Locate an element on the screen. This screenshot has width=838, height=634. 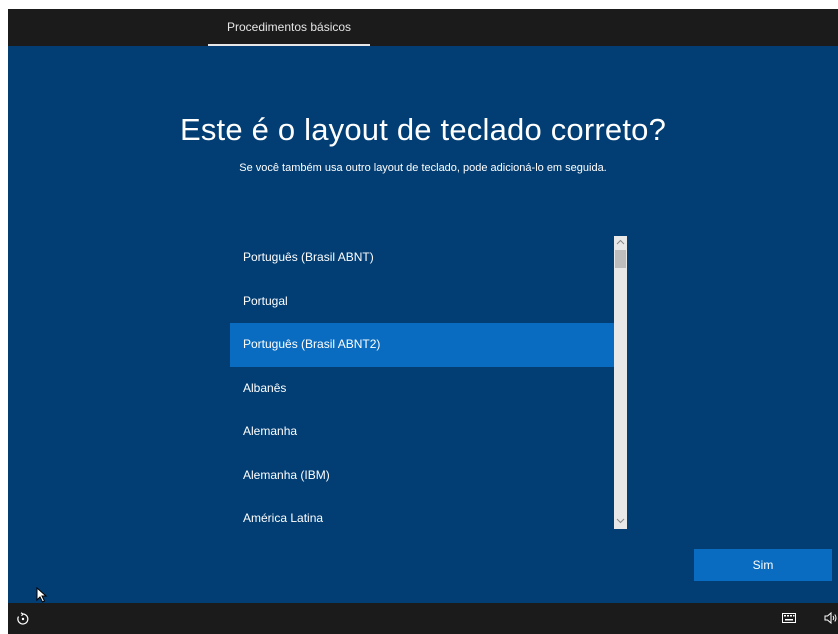
keyboard-icon is located at coordinates (789, 618).